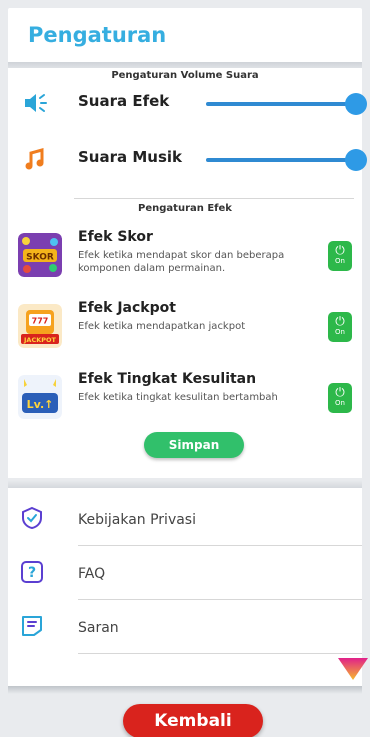 The height and width of the screenshot is (737, 370). Describe the element at coordinates (97, 35) in the screenshot. I see `page-title: Pengaturan` at that location.